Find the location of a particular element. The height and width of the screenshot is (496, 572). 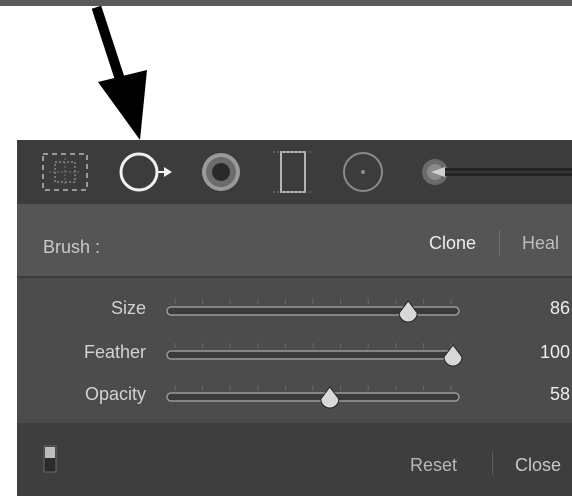

opacity-slider-row: Opacity 58 is located at coordinates (294, 396).